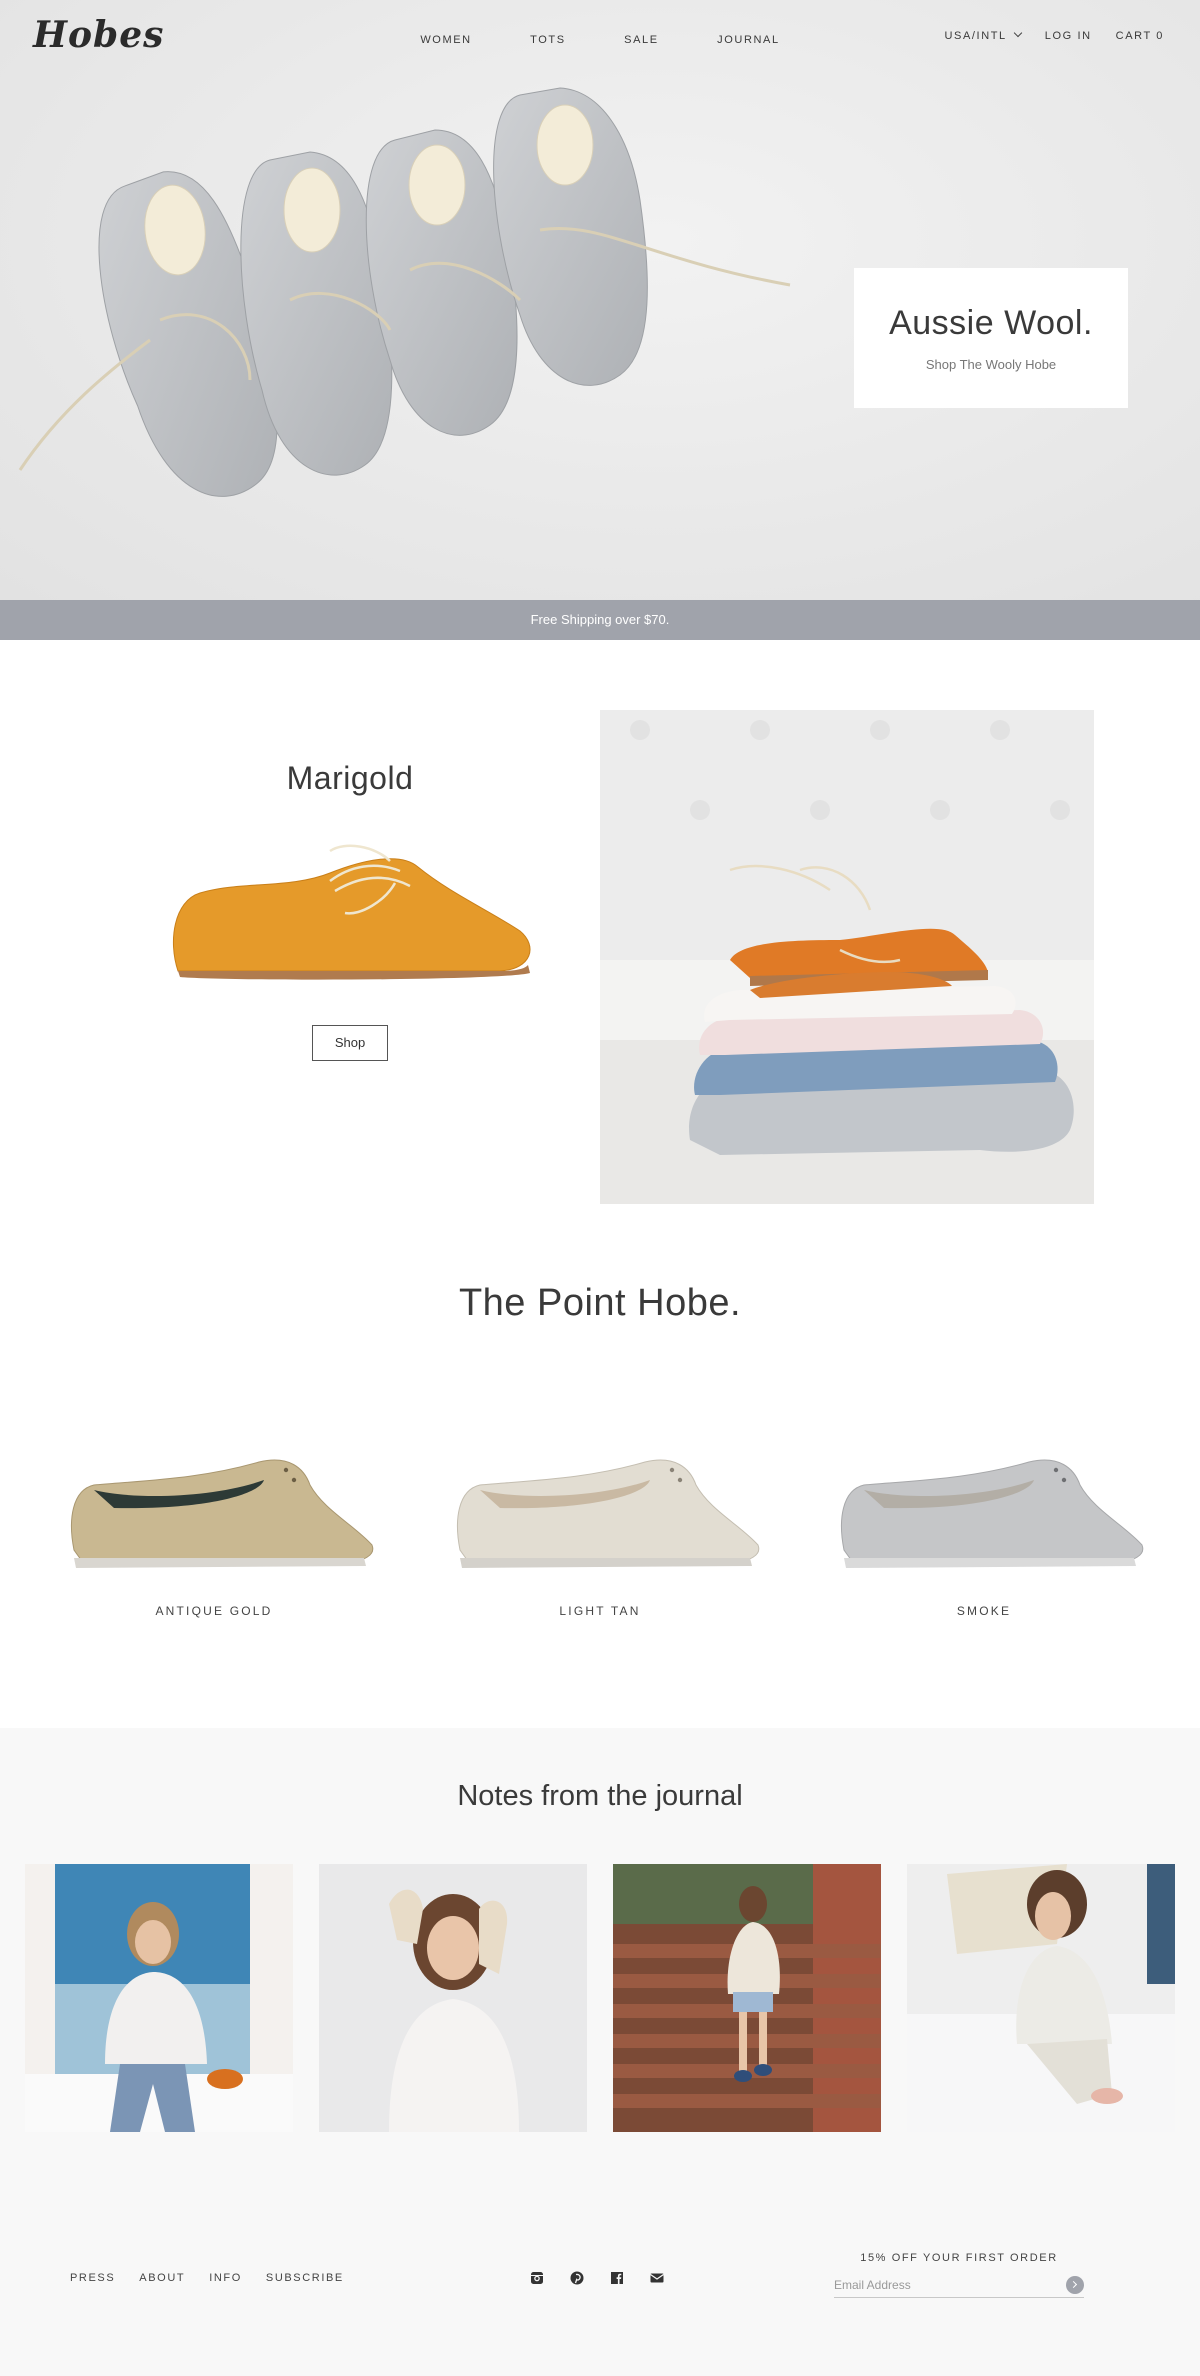 The height and width of the screenshot is (2376, 1200). What do you see at coordinates (548, 40) in the screenshot?
I see `nav-tots: TOTS` at bounding box center [548, 40].